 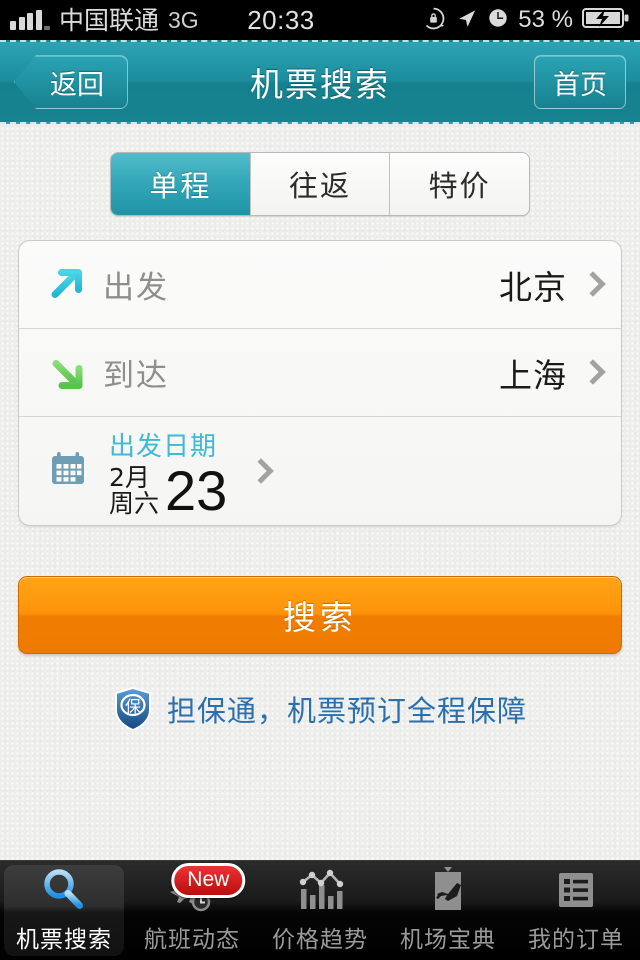 I want to click on calendar-icon, so click(x=74, y=472).